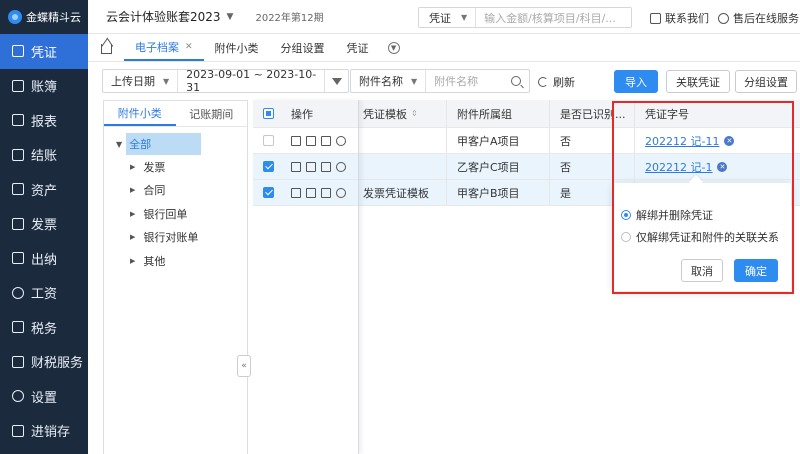 The height and width of the screenshot is (454, 800). What do you see at coordinates (497, 166) in the screenshot?
I see `cell-group: 乙客户C项目` at bounding box center [497, 166].